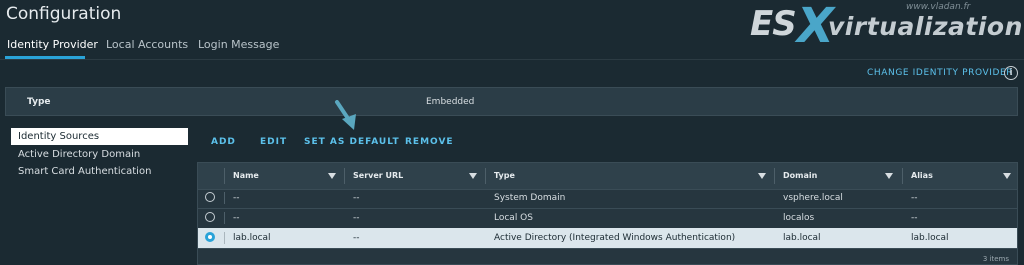 Image resolution: width=1024 pixels, height=265 pixels. Describe the element at coordinates (273, 142) in the screenshot. I see `edit-button: EDIT` at that location.